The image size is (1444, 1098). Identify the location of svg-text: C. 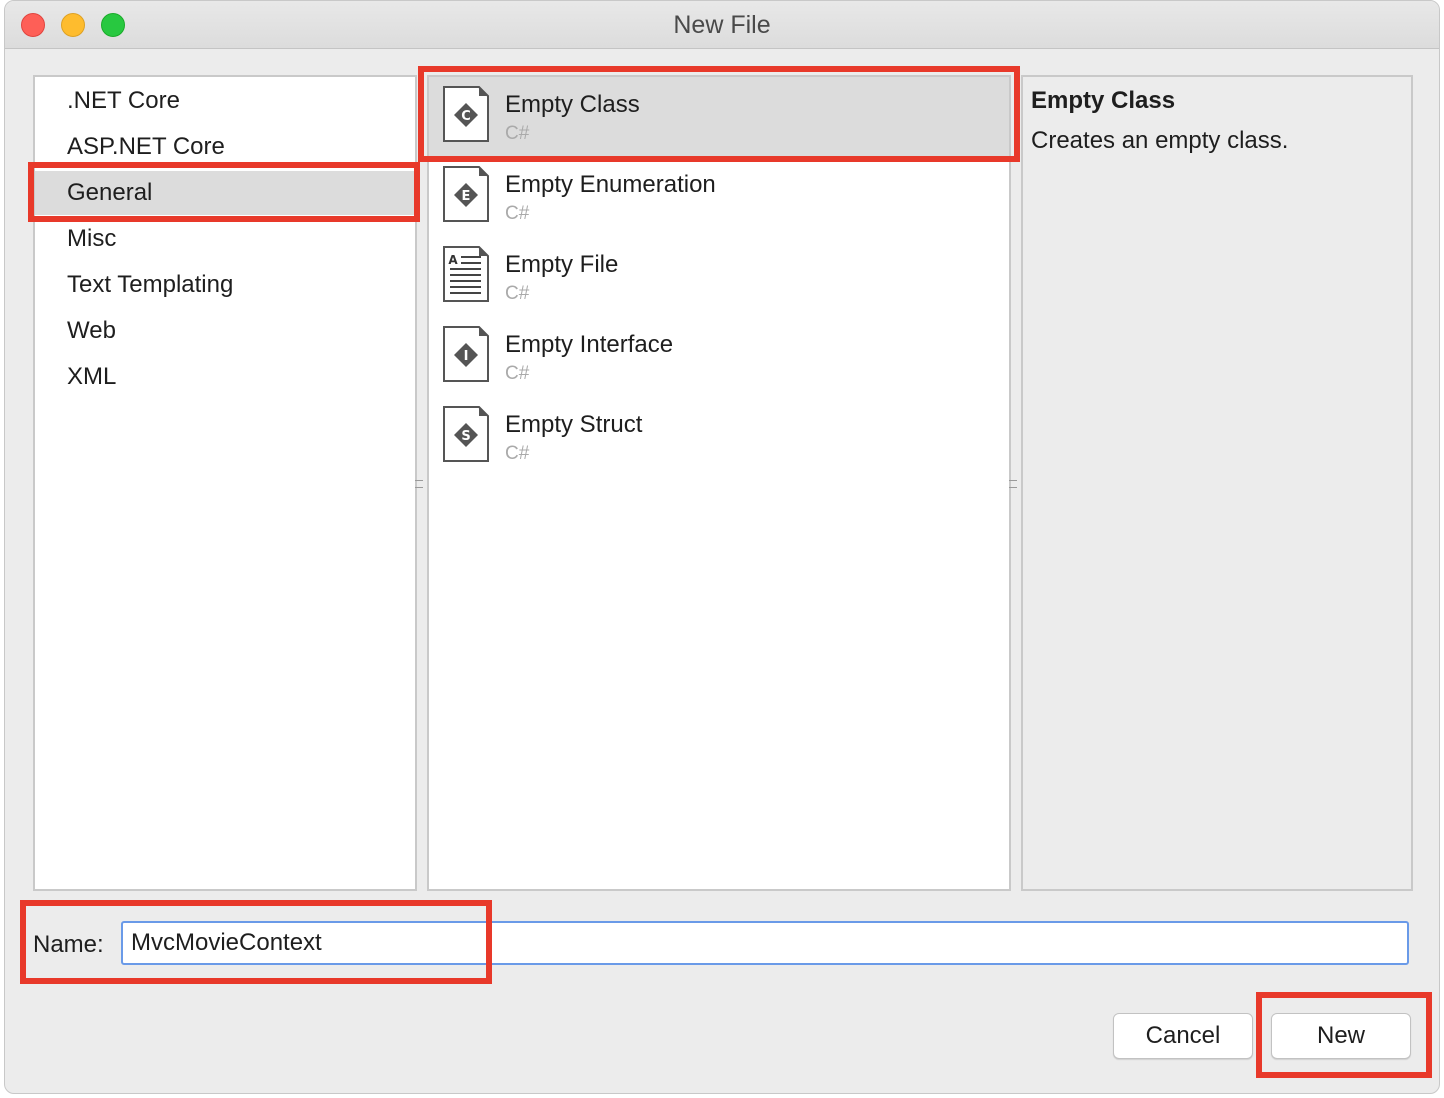
(466, 116).